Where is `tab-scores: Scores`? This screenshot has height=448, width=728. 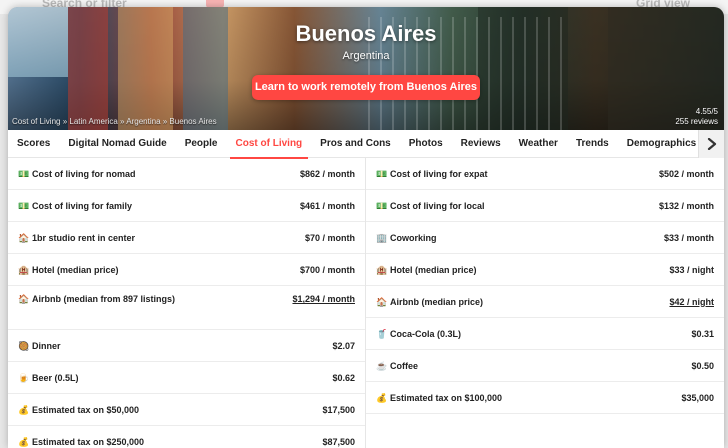
tab-scores: Scores is located at coordinates (33, 144).